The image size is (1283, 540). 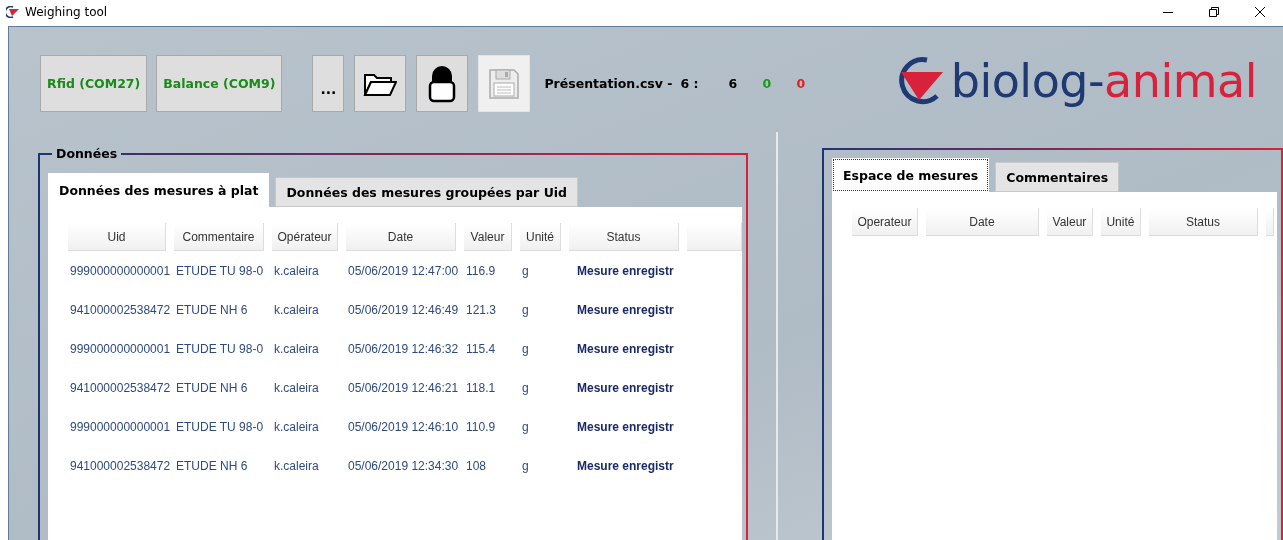 What do you see at coordinates (401, 348) in the screenshot?
I see `table-cell-text: 05/06/2019 12:46:32` at bounding box center [401, 348].